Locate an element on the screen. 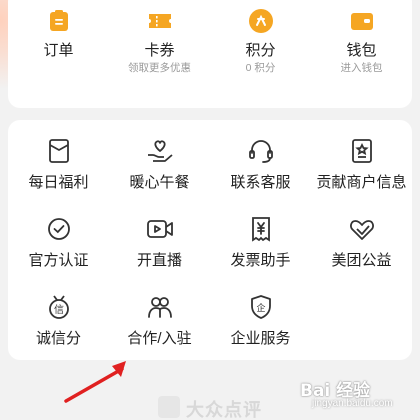 The width and height of the screenshot is (420, 420). orders-entry: 订单 is located at coordinates (58, 41).